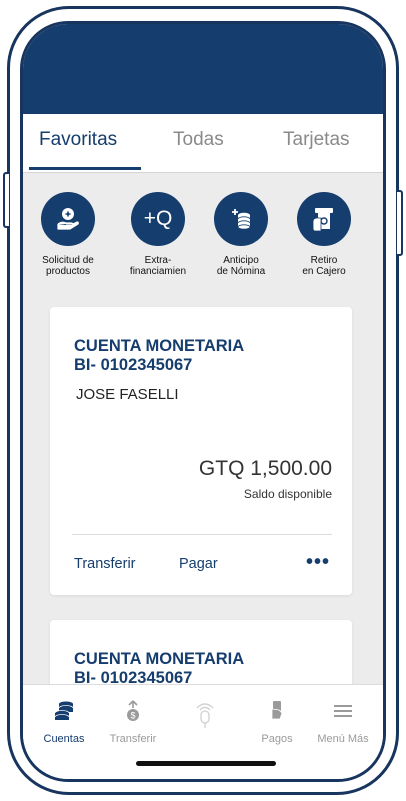  Describe the element at coordinates (133, 365) in the screenshot. I see `account-number: BI- 0102345067` at that location.